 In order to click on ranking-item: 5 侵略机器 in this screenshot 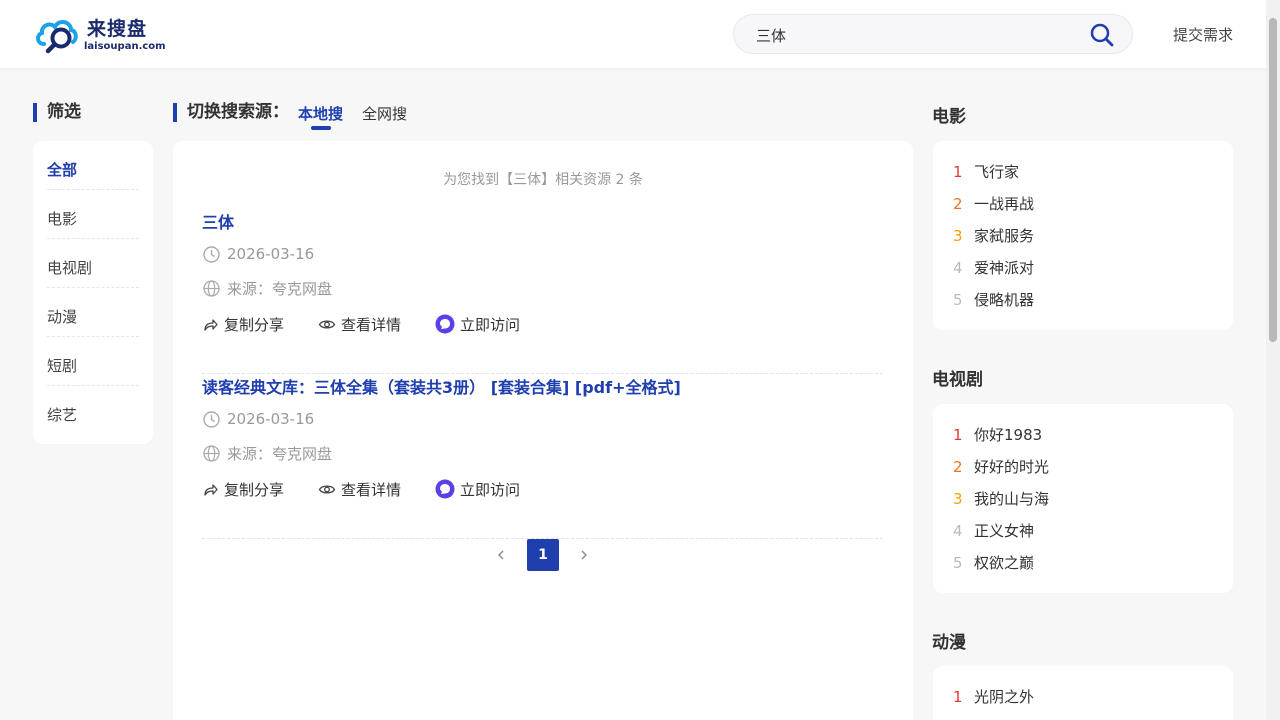, I will do `click(1093, 302)`.